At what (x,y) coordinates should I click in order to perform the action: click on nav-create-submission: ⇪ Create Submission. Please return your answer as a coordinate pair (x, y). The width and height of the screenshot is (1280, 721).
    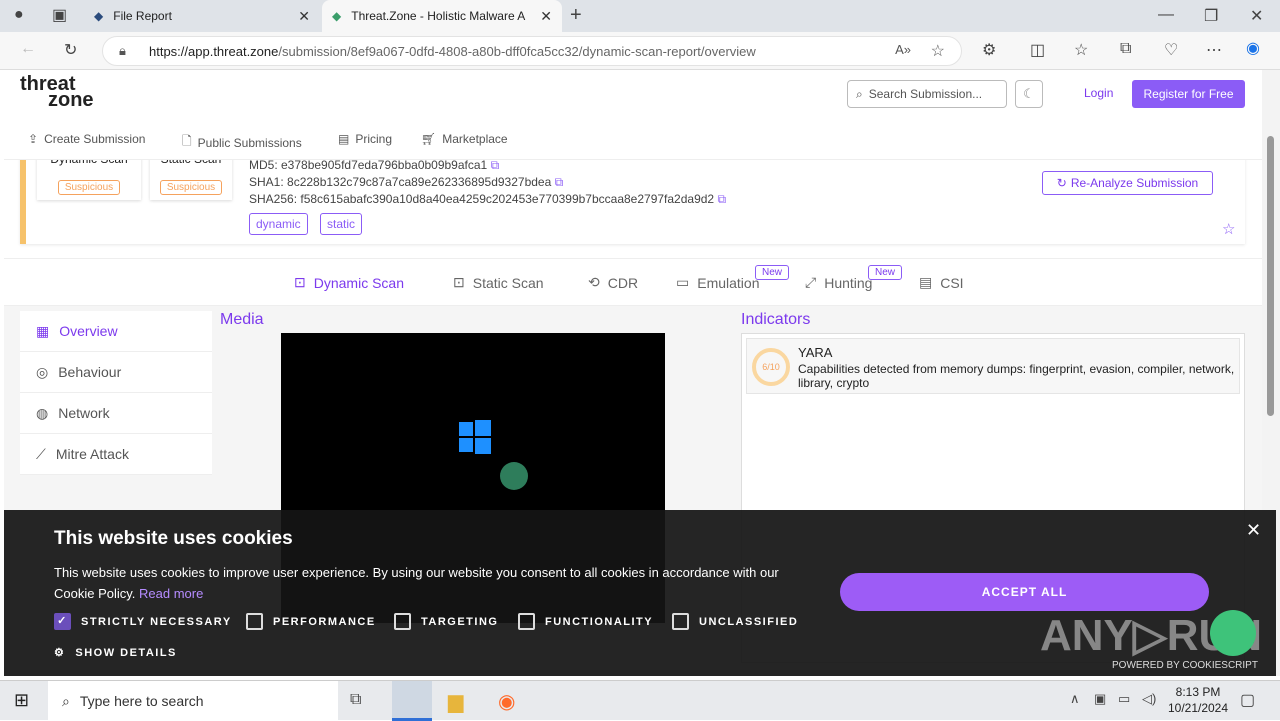
    Looking at the image, I should click on (86, 139).